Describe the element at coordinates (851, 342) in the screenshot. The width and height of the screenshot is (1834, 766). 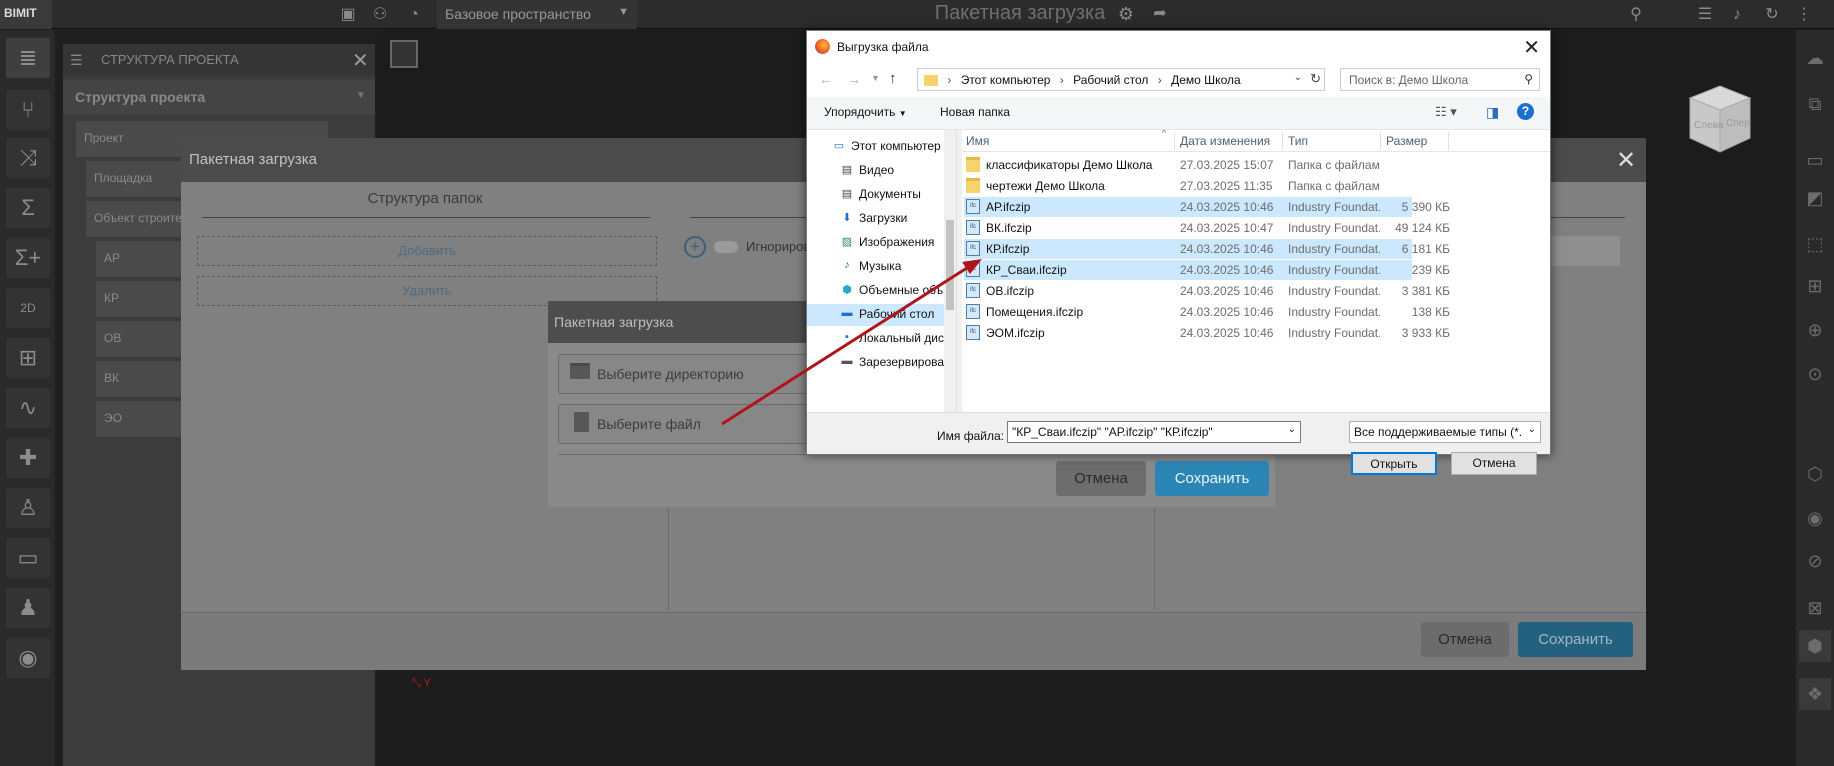
I see `annotation-arrow` at that location.